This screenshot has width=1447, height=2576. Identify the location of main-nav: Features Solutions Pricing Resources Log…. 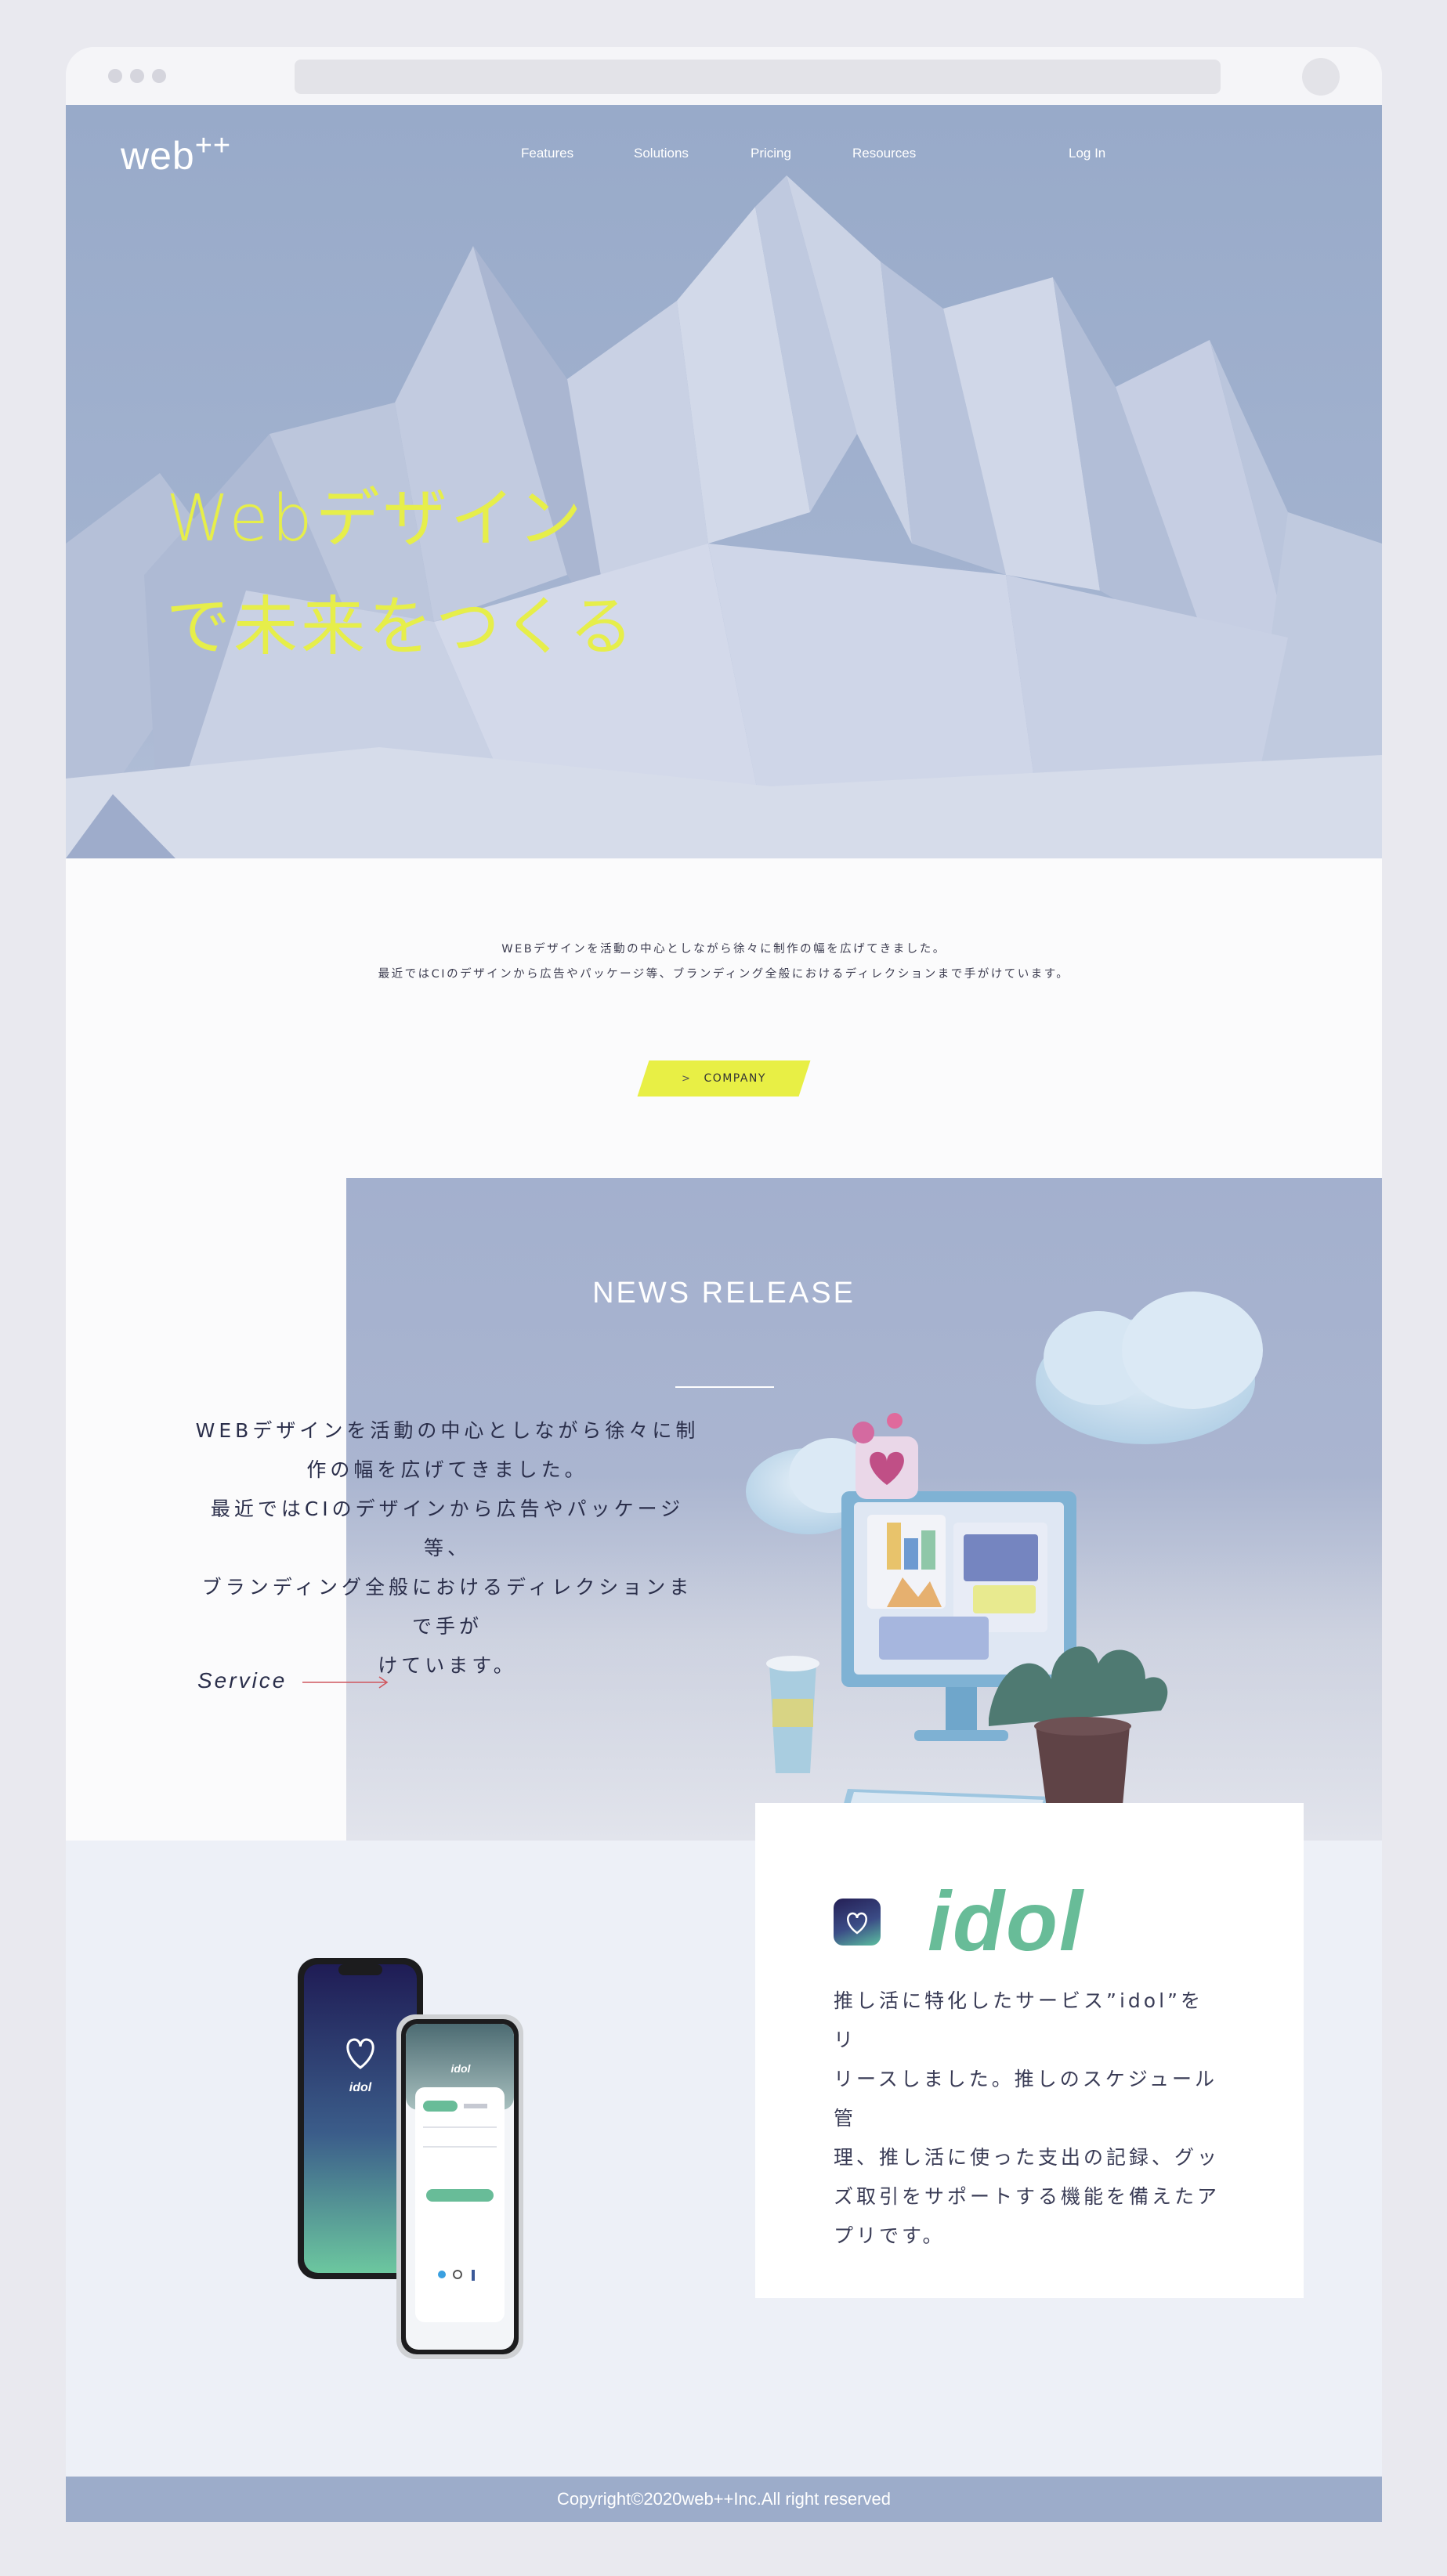
(724, 157).